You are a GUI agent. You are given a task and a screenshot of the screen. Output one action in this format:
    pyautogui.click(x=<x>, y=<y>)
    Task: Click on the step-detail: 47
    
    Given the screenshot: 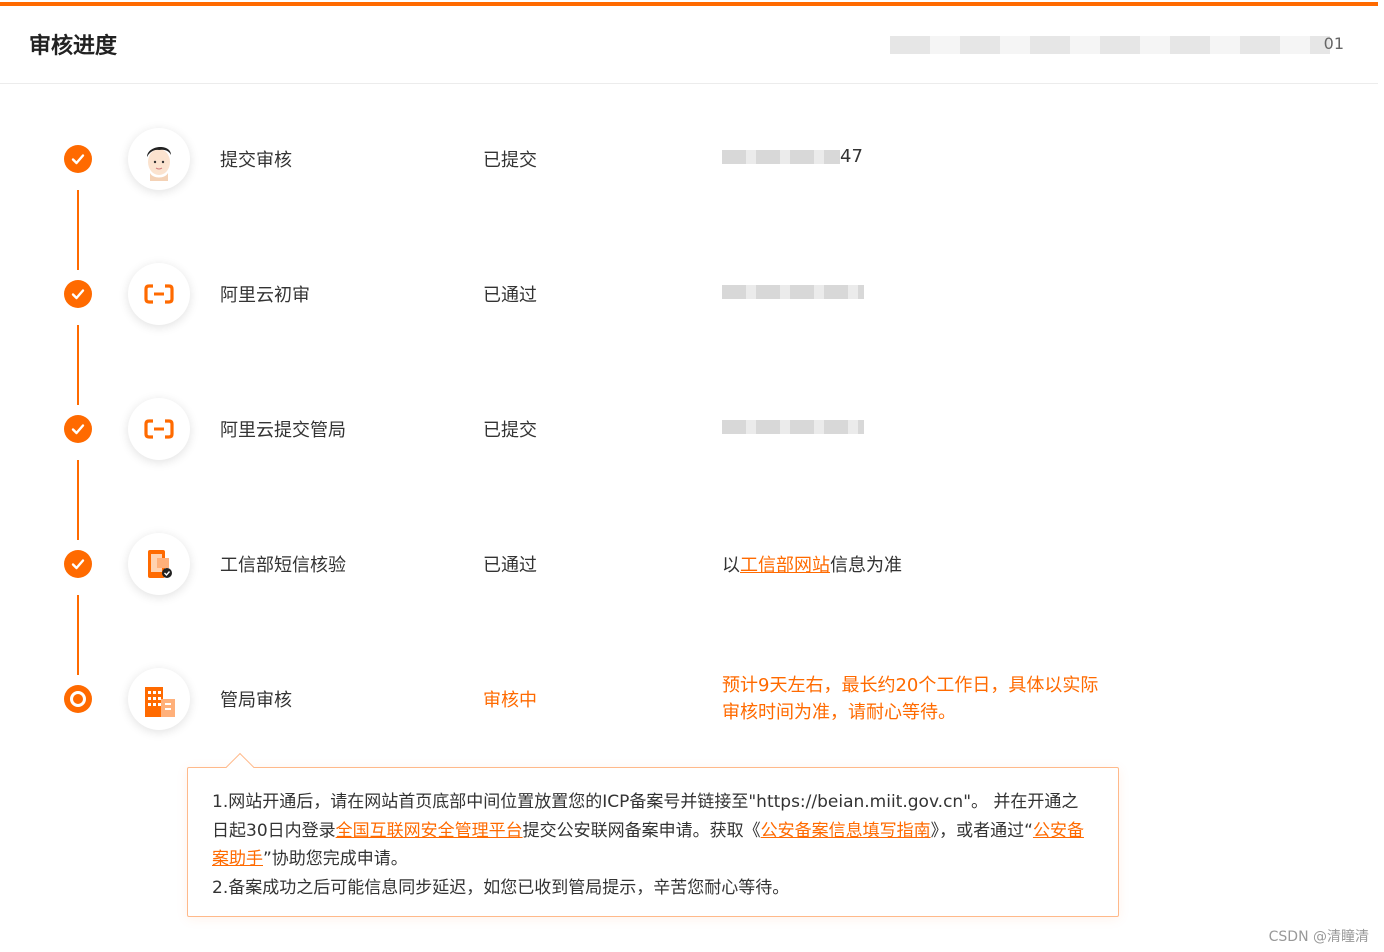 What is the action you would take?
    pyautogui.click(x=792, y=156)
    